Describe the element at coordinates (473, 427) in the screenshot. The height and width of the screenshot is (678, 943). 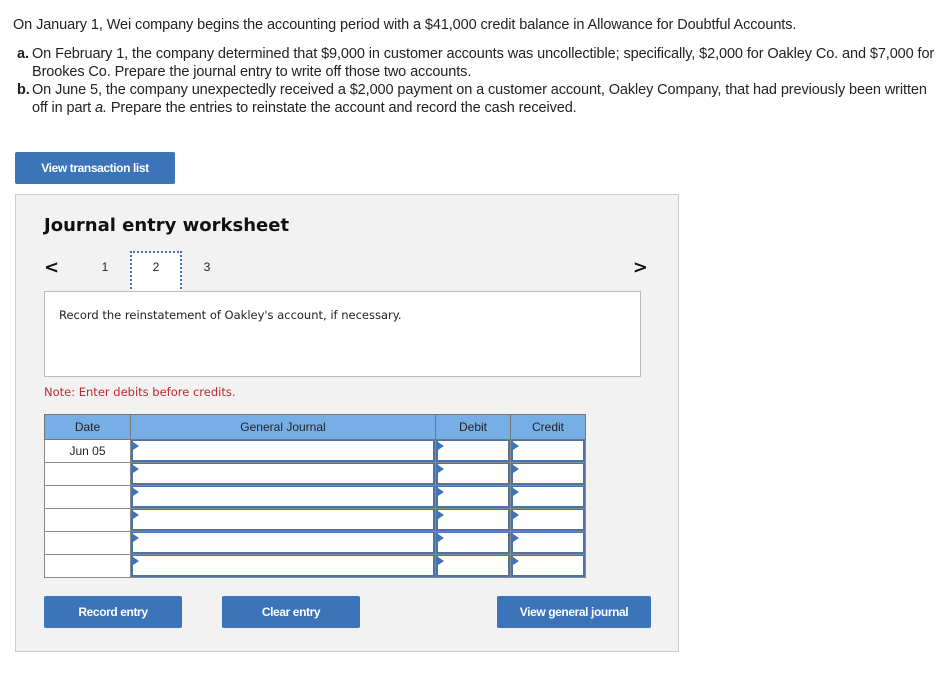
I see `header-debit: Debit` at that location.